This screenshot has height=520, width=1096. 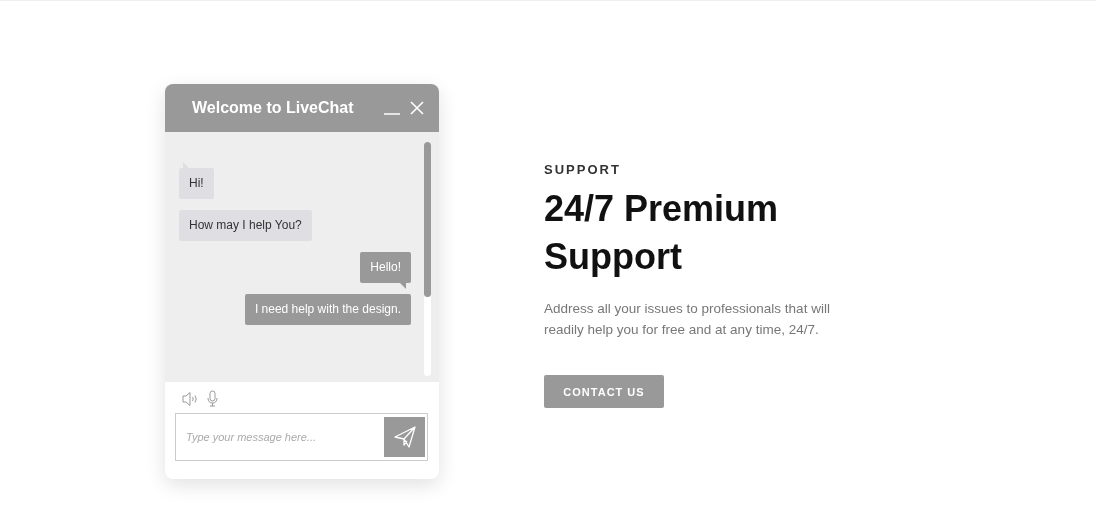 I want to click on section-description: Address all your issues to professionals that will readily help you for free and at any time, 24/7., so click(x=687, y=319).